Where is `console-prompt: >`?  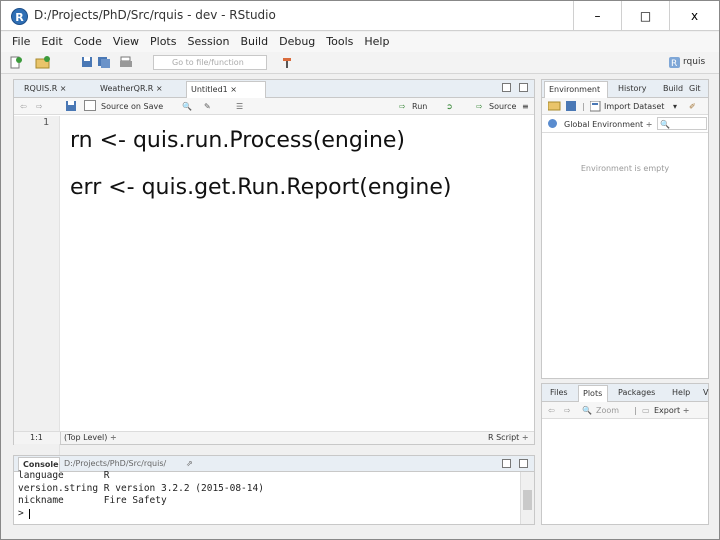
console-prompt: > is located at coordinates (24, 513).